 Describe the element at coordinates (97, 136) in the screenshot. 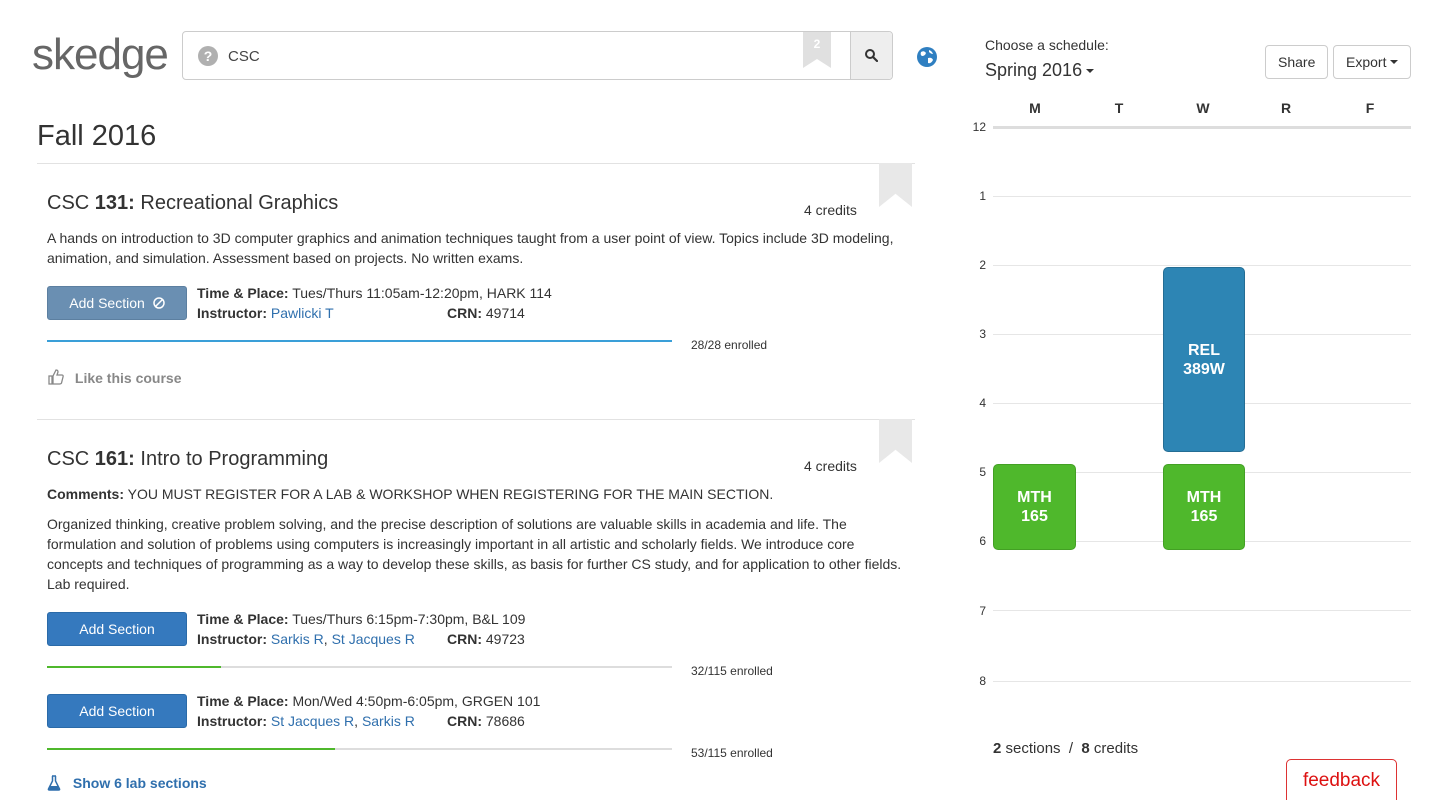

I see `semester-heading: Fall 2016` at that location.